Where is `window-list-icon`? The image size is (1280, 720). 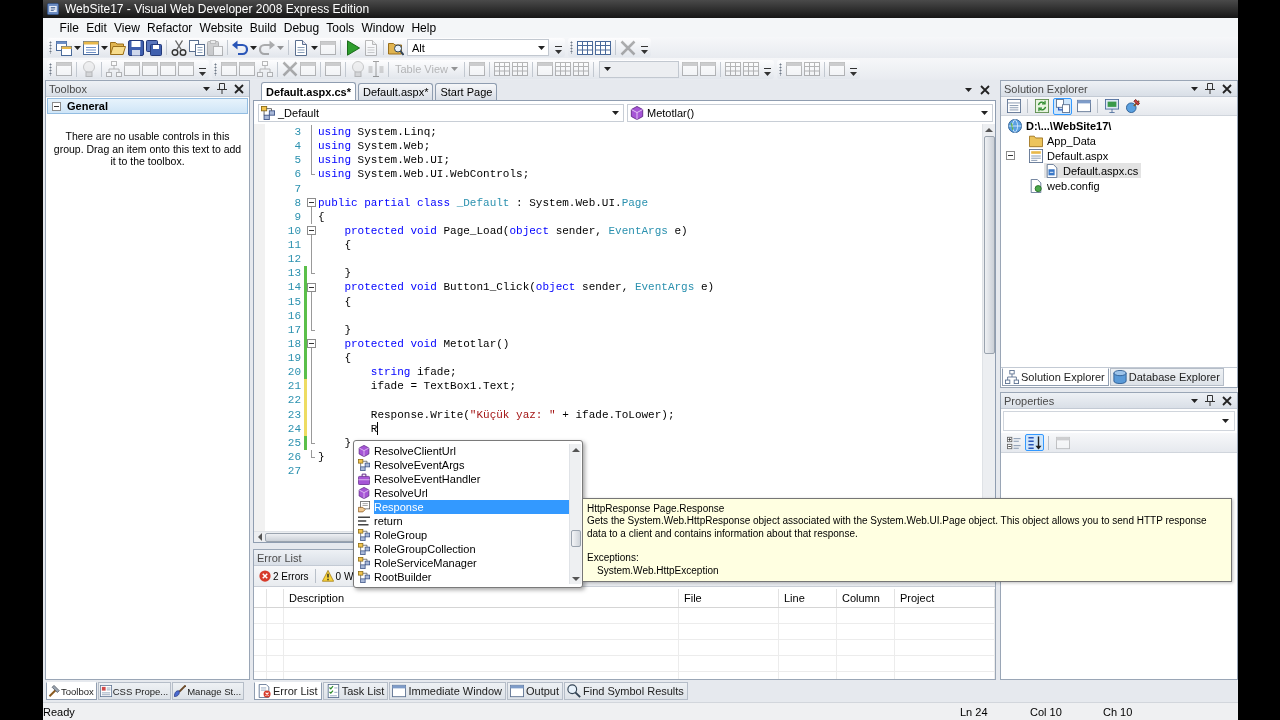 window-list-icon is located at coordinates (91, 47).